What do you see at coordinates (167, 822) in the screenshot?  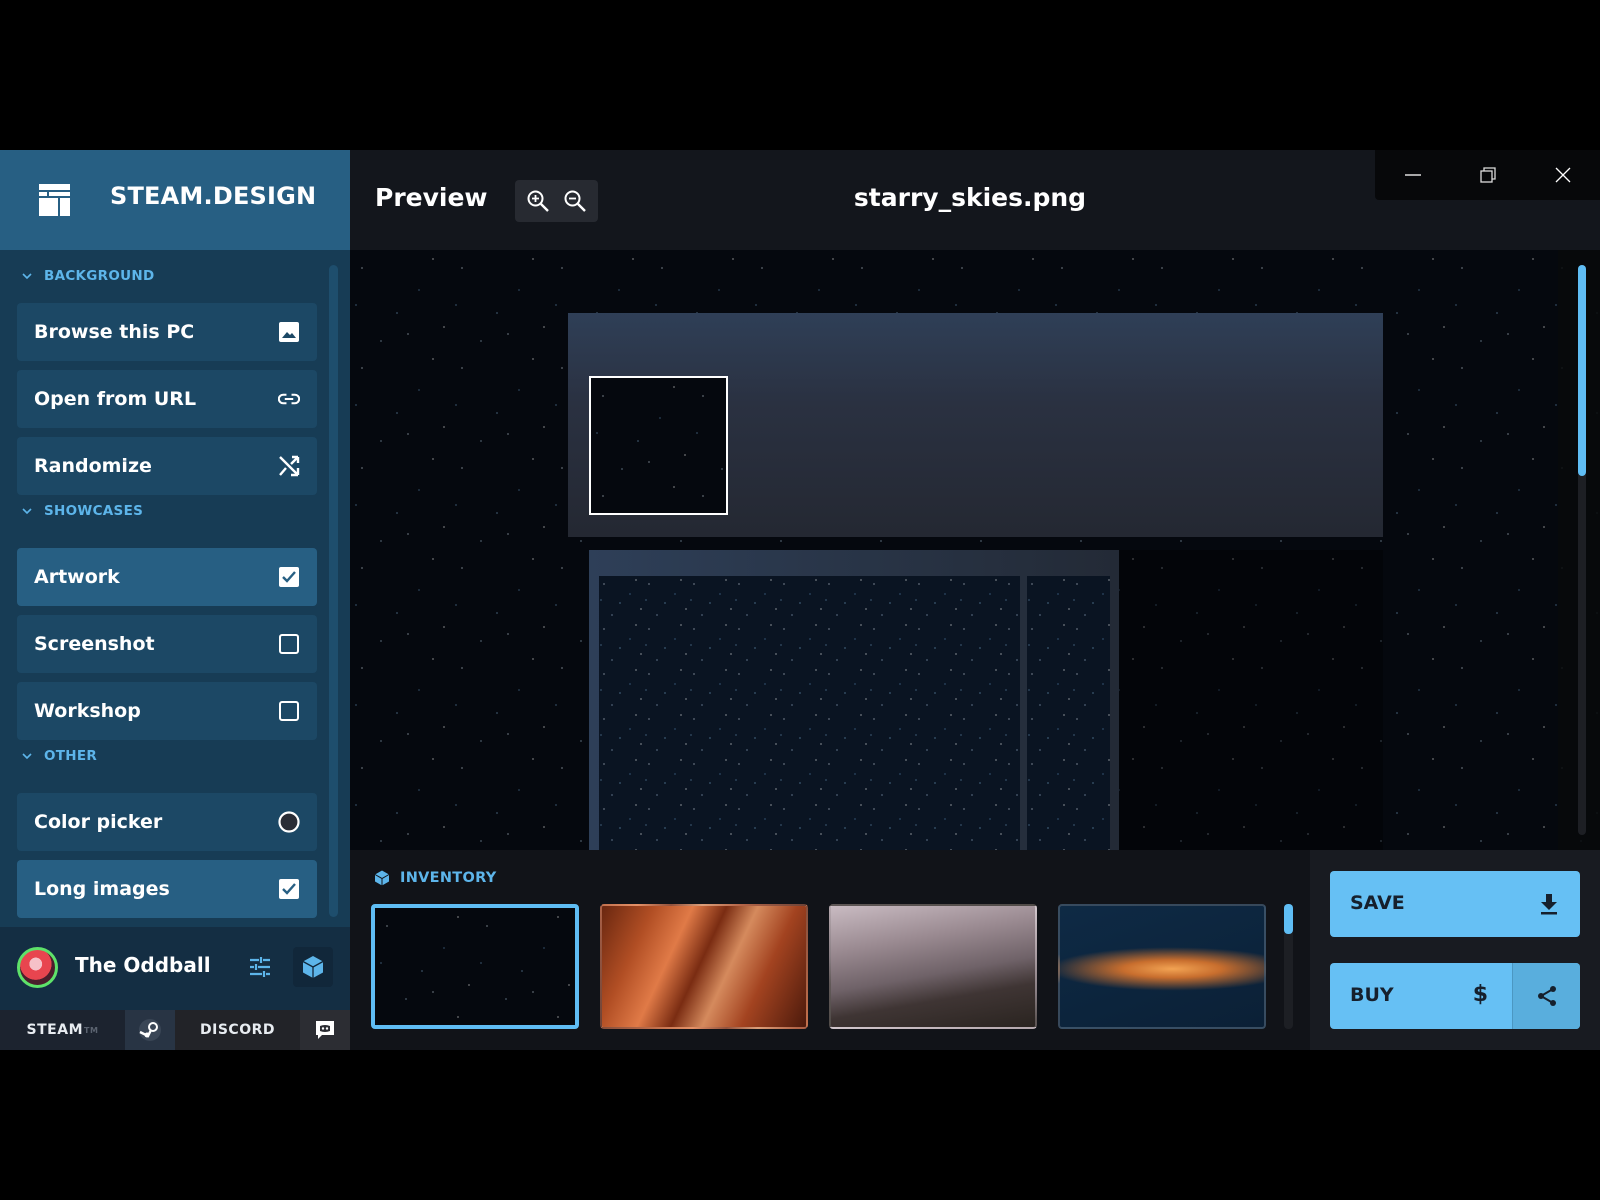 I see `color-picker-button: Color picker` at bounding box center [167, 822].